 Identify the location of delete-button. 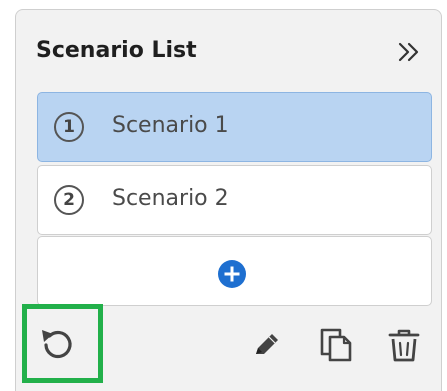
(404, 345).